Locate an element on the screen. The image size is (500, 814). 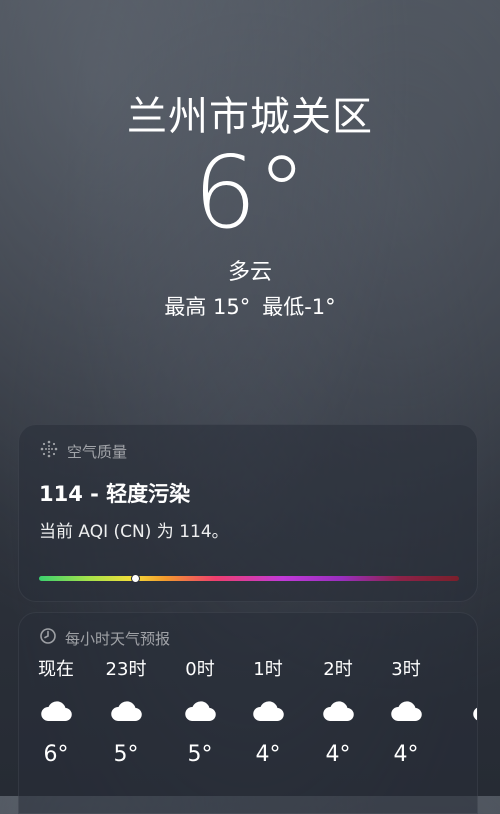
high-low-temperature: 最高 15° 最低-1° is located at coordinates (250, 306).